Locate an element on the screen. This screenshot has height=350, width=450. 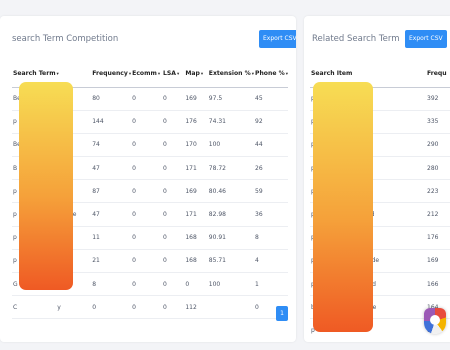
table-cell: 85.71 is located at coordinates (230, 261).